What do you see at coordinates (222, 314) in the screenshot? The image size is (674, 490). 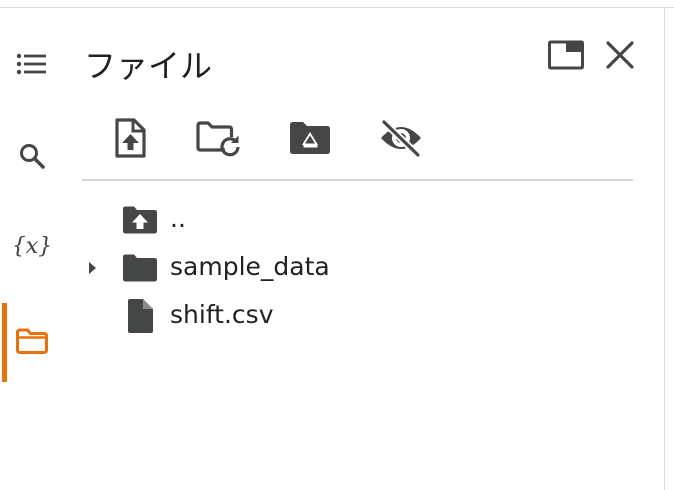 I see `tree-item-label: shift.csv` at bounding box center [222, 314].